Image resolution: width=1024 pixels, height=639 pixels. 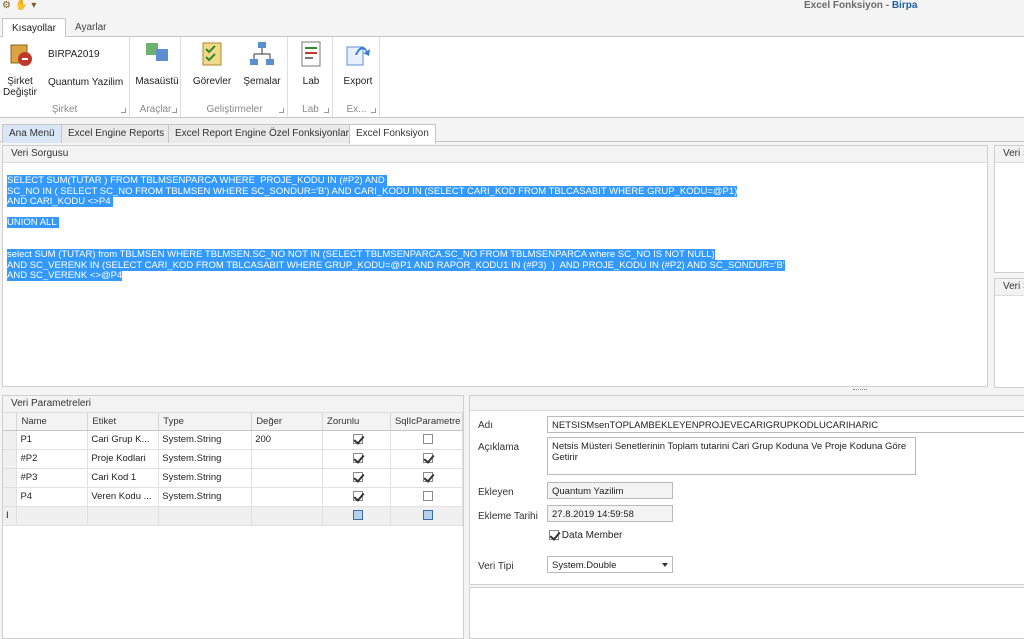 I want to click on table-row: #P2 Proje Kodlari System.String, so click(x=233, y=459).